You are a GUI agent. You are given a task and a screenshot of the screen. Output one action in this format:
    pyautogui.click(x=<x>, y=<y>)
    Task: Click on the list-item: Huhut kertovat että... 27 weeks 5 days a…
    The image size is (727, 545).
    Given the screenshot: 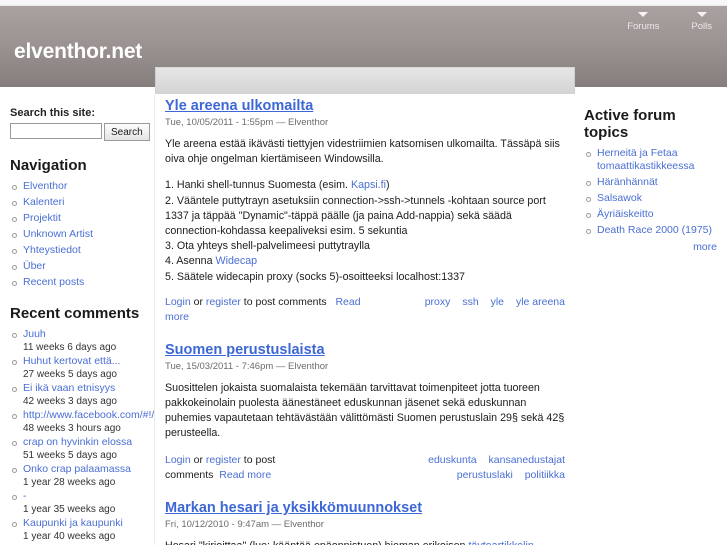 What is the action you would take?
    pyautogui.click(x=78, y=368)
    